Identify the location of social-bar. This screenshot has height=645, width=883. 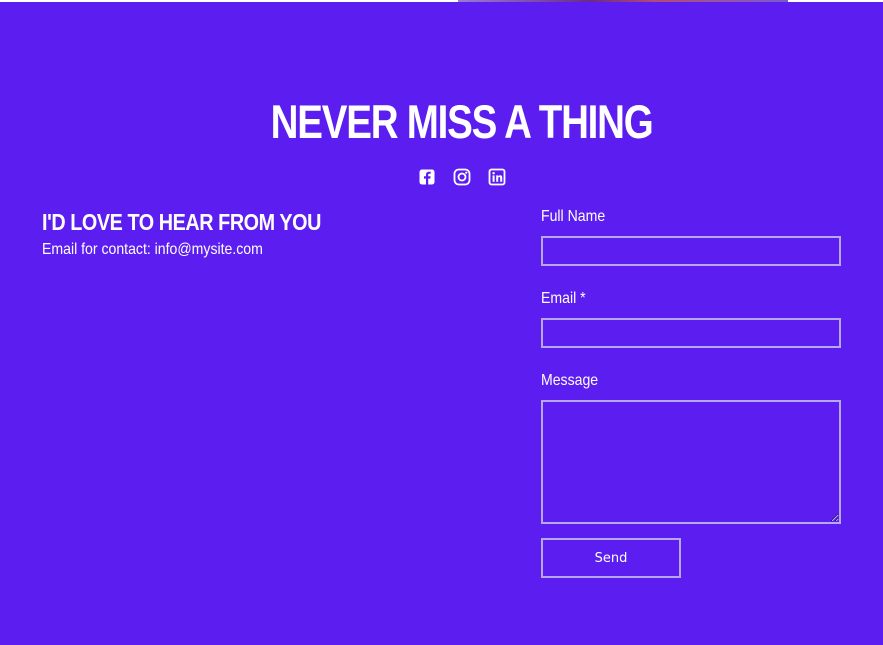
(462, 177).